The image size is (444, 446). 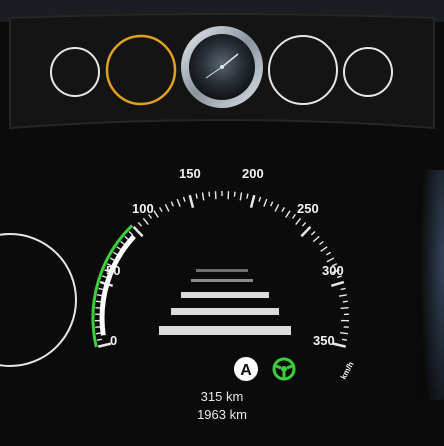 I want to click on trip-distance: 315 km, so click(x=222, y=396).